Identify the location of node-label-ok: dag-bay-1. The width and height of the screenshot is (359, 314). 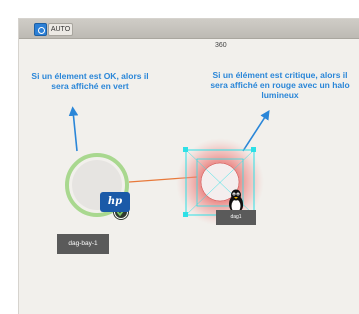
(83, 244).